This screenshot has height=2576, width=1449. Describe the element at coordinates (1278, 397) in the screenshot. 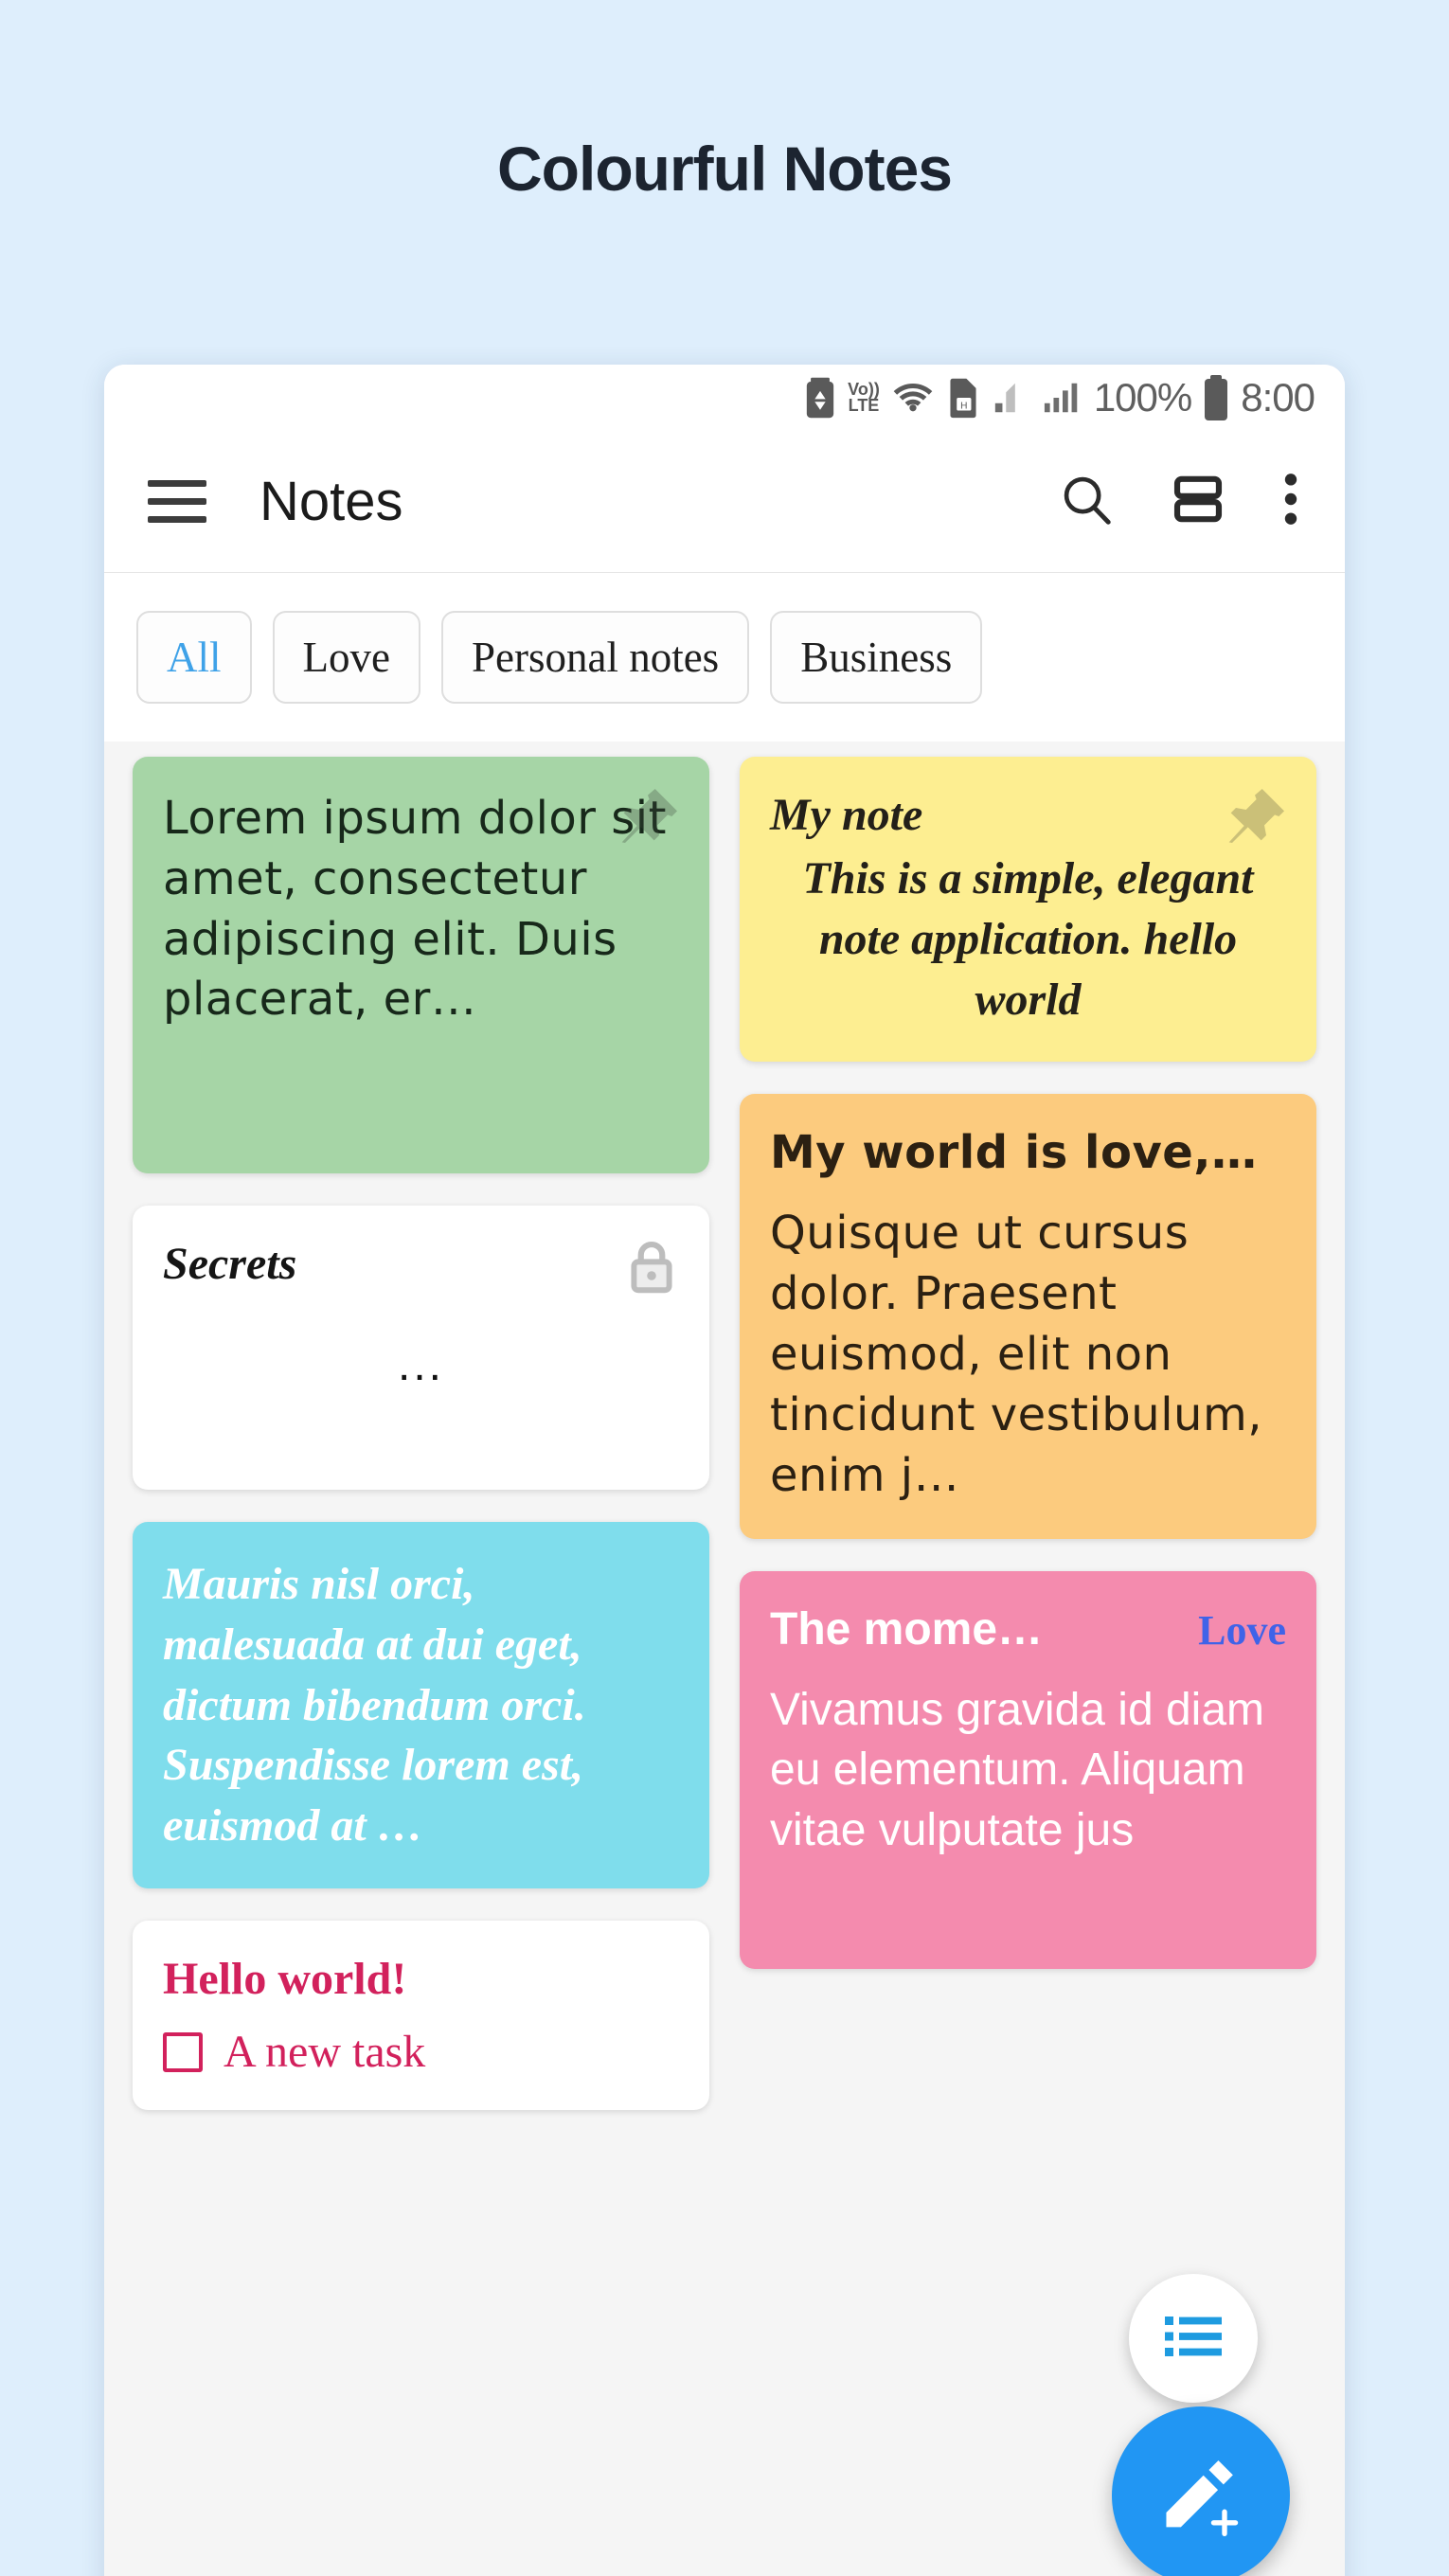

I see `clock-label: 8:00` at that location.